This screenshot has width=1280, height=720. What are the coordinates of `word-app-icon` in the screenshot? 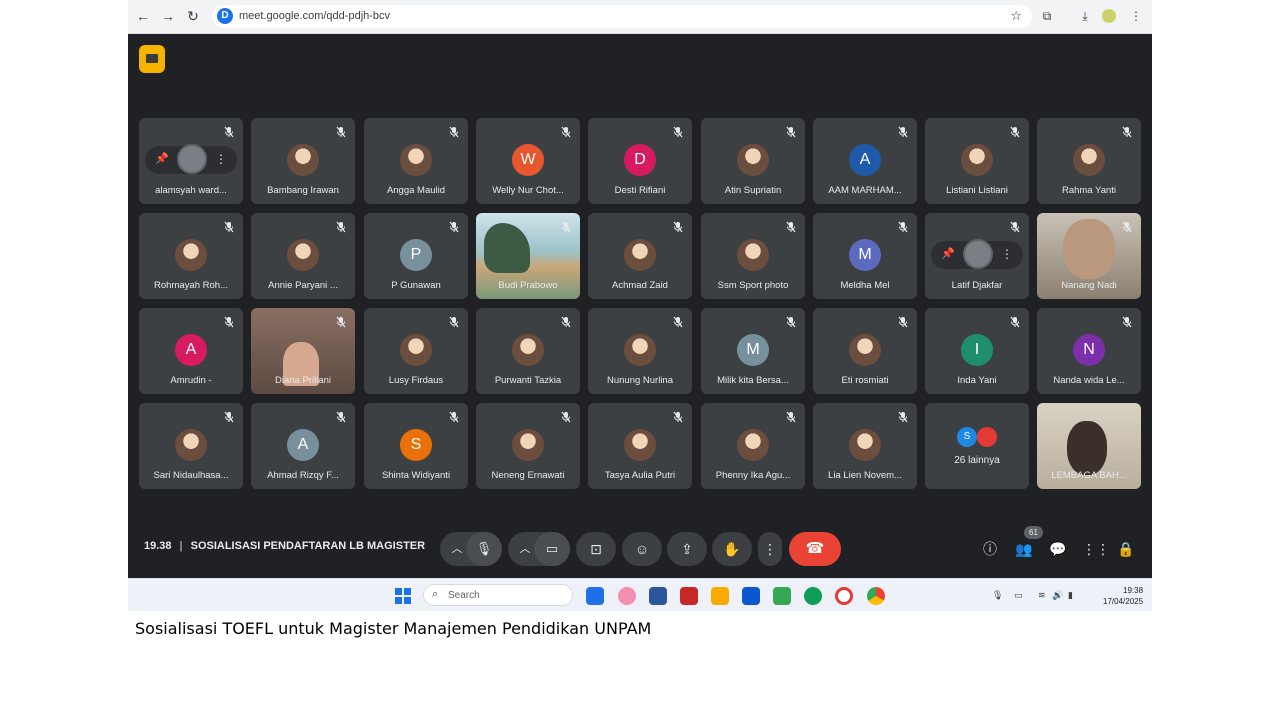 It's located at (658, 596).